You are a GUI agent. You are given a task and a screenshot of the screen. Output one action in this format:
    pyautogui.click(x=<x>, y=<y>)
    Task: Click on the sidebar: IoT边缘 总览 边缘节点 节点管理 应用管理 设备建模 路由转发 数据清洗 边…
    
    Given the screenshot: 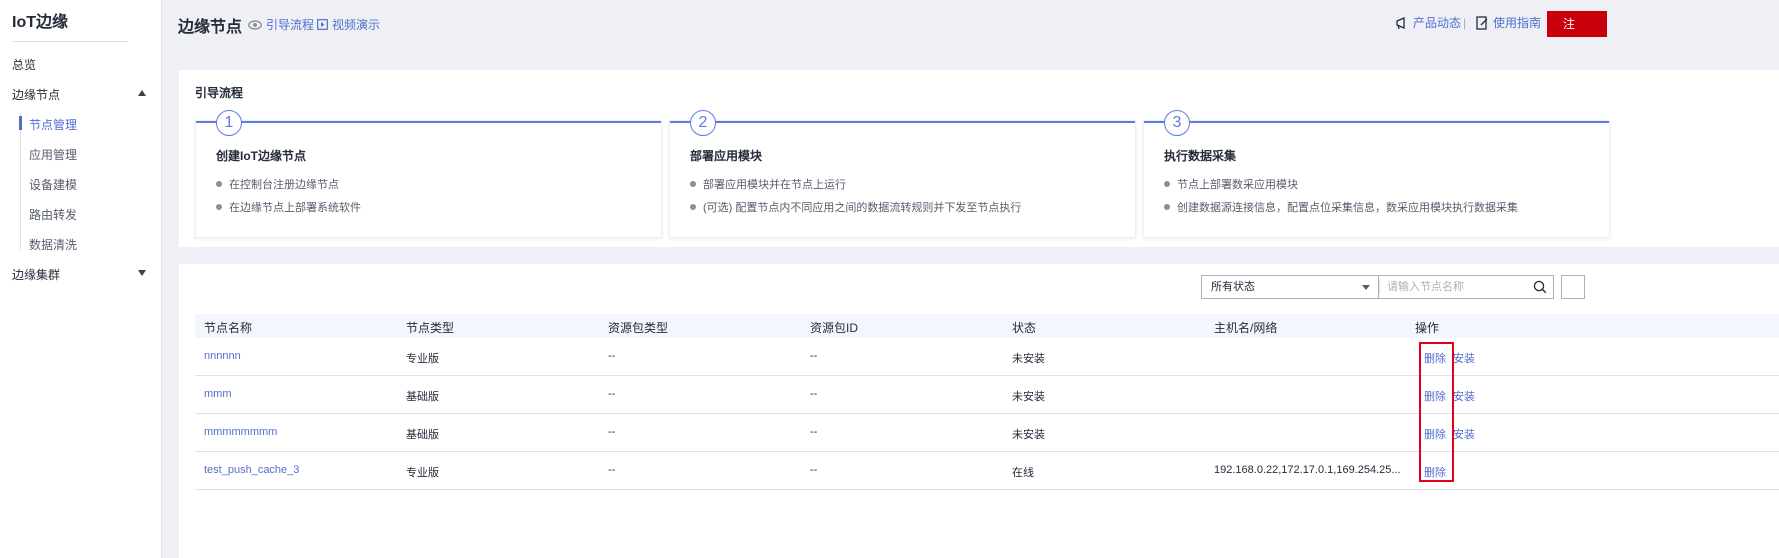 What is the action you would take?
    pyautogui.click(x=81, y=279)
    